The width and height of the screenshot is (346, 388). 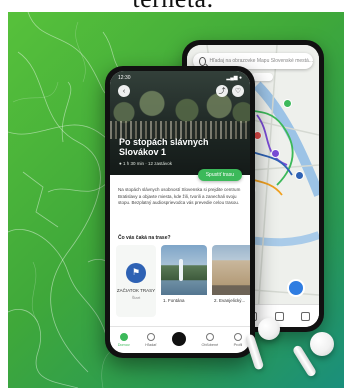 What do you see at coordinates (237, 337) in the screenshot?
I see `profile-icon` at bounding box center [237, 337].